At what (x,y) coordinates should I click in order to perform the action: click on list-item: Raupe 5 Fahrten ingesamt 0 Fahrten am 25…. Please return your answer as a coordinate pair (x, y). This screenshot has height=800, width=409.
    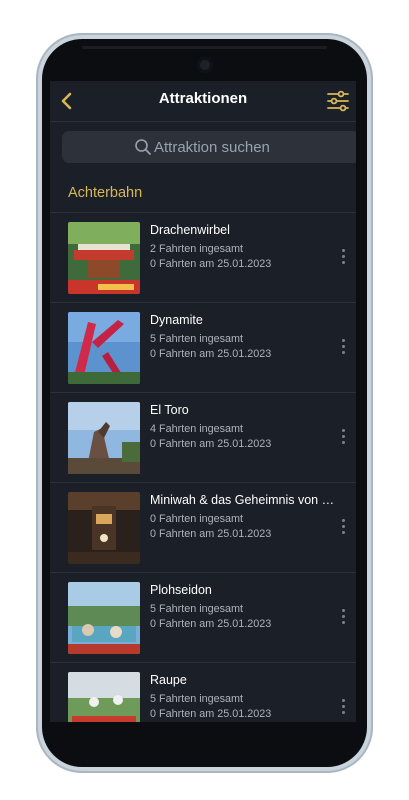
    Looking at the image, I should click on (203, 692).